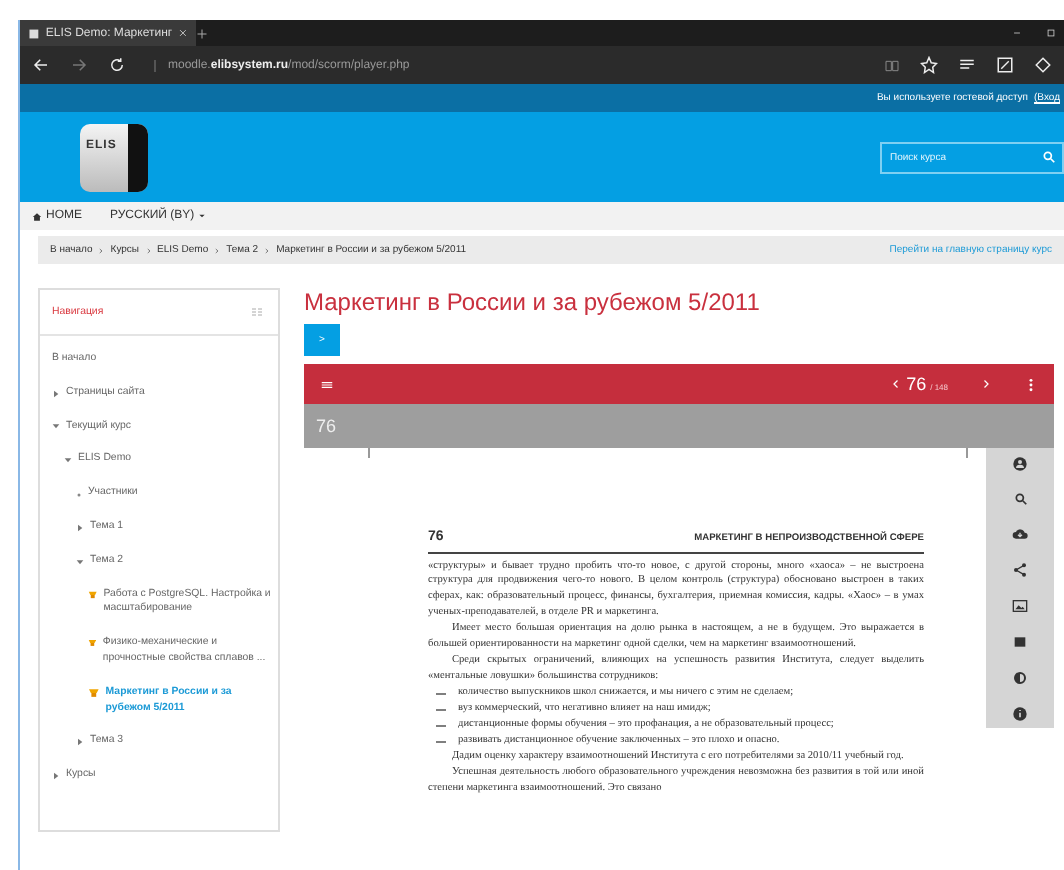 The width and height of the screenshot is (1064, 870). What do you see at coordinates (327, 384) in the screenshot?
I see `menu-icon` at bounding box center [327, 384].